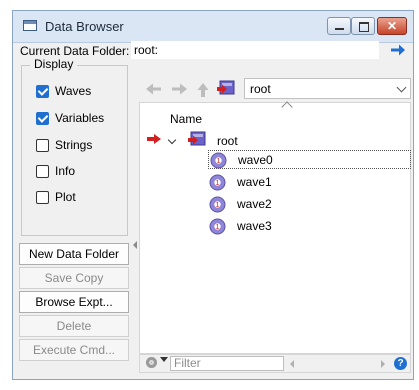 The width and height of the screenshot is (419, 390). I want to click on name-column-header: Name, so click(186, 119).